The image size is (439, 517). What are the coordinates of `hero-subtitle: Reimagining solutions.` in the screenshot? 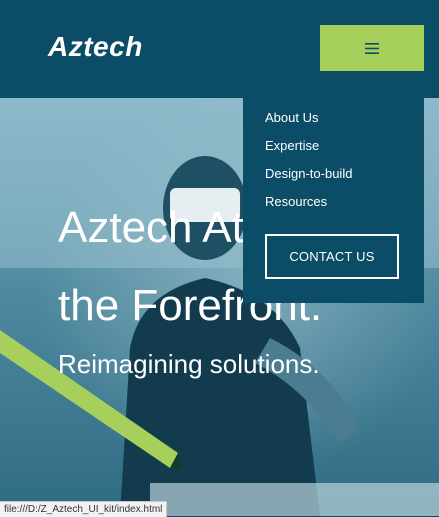 It's located at (189, 364).